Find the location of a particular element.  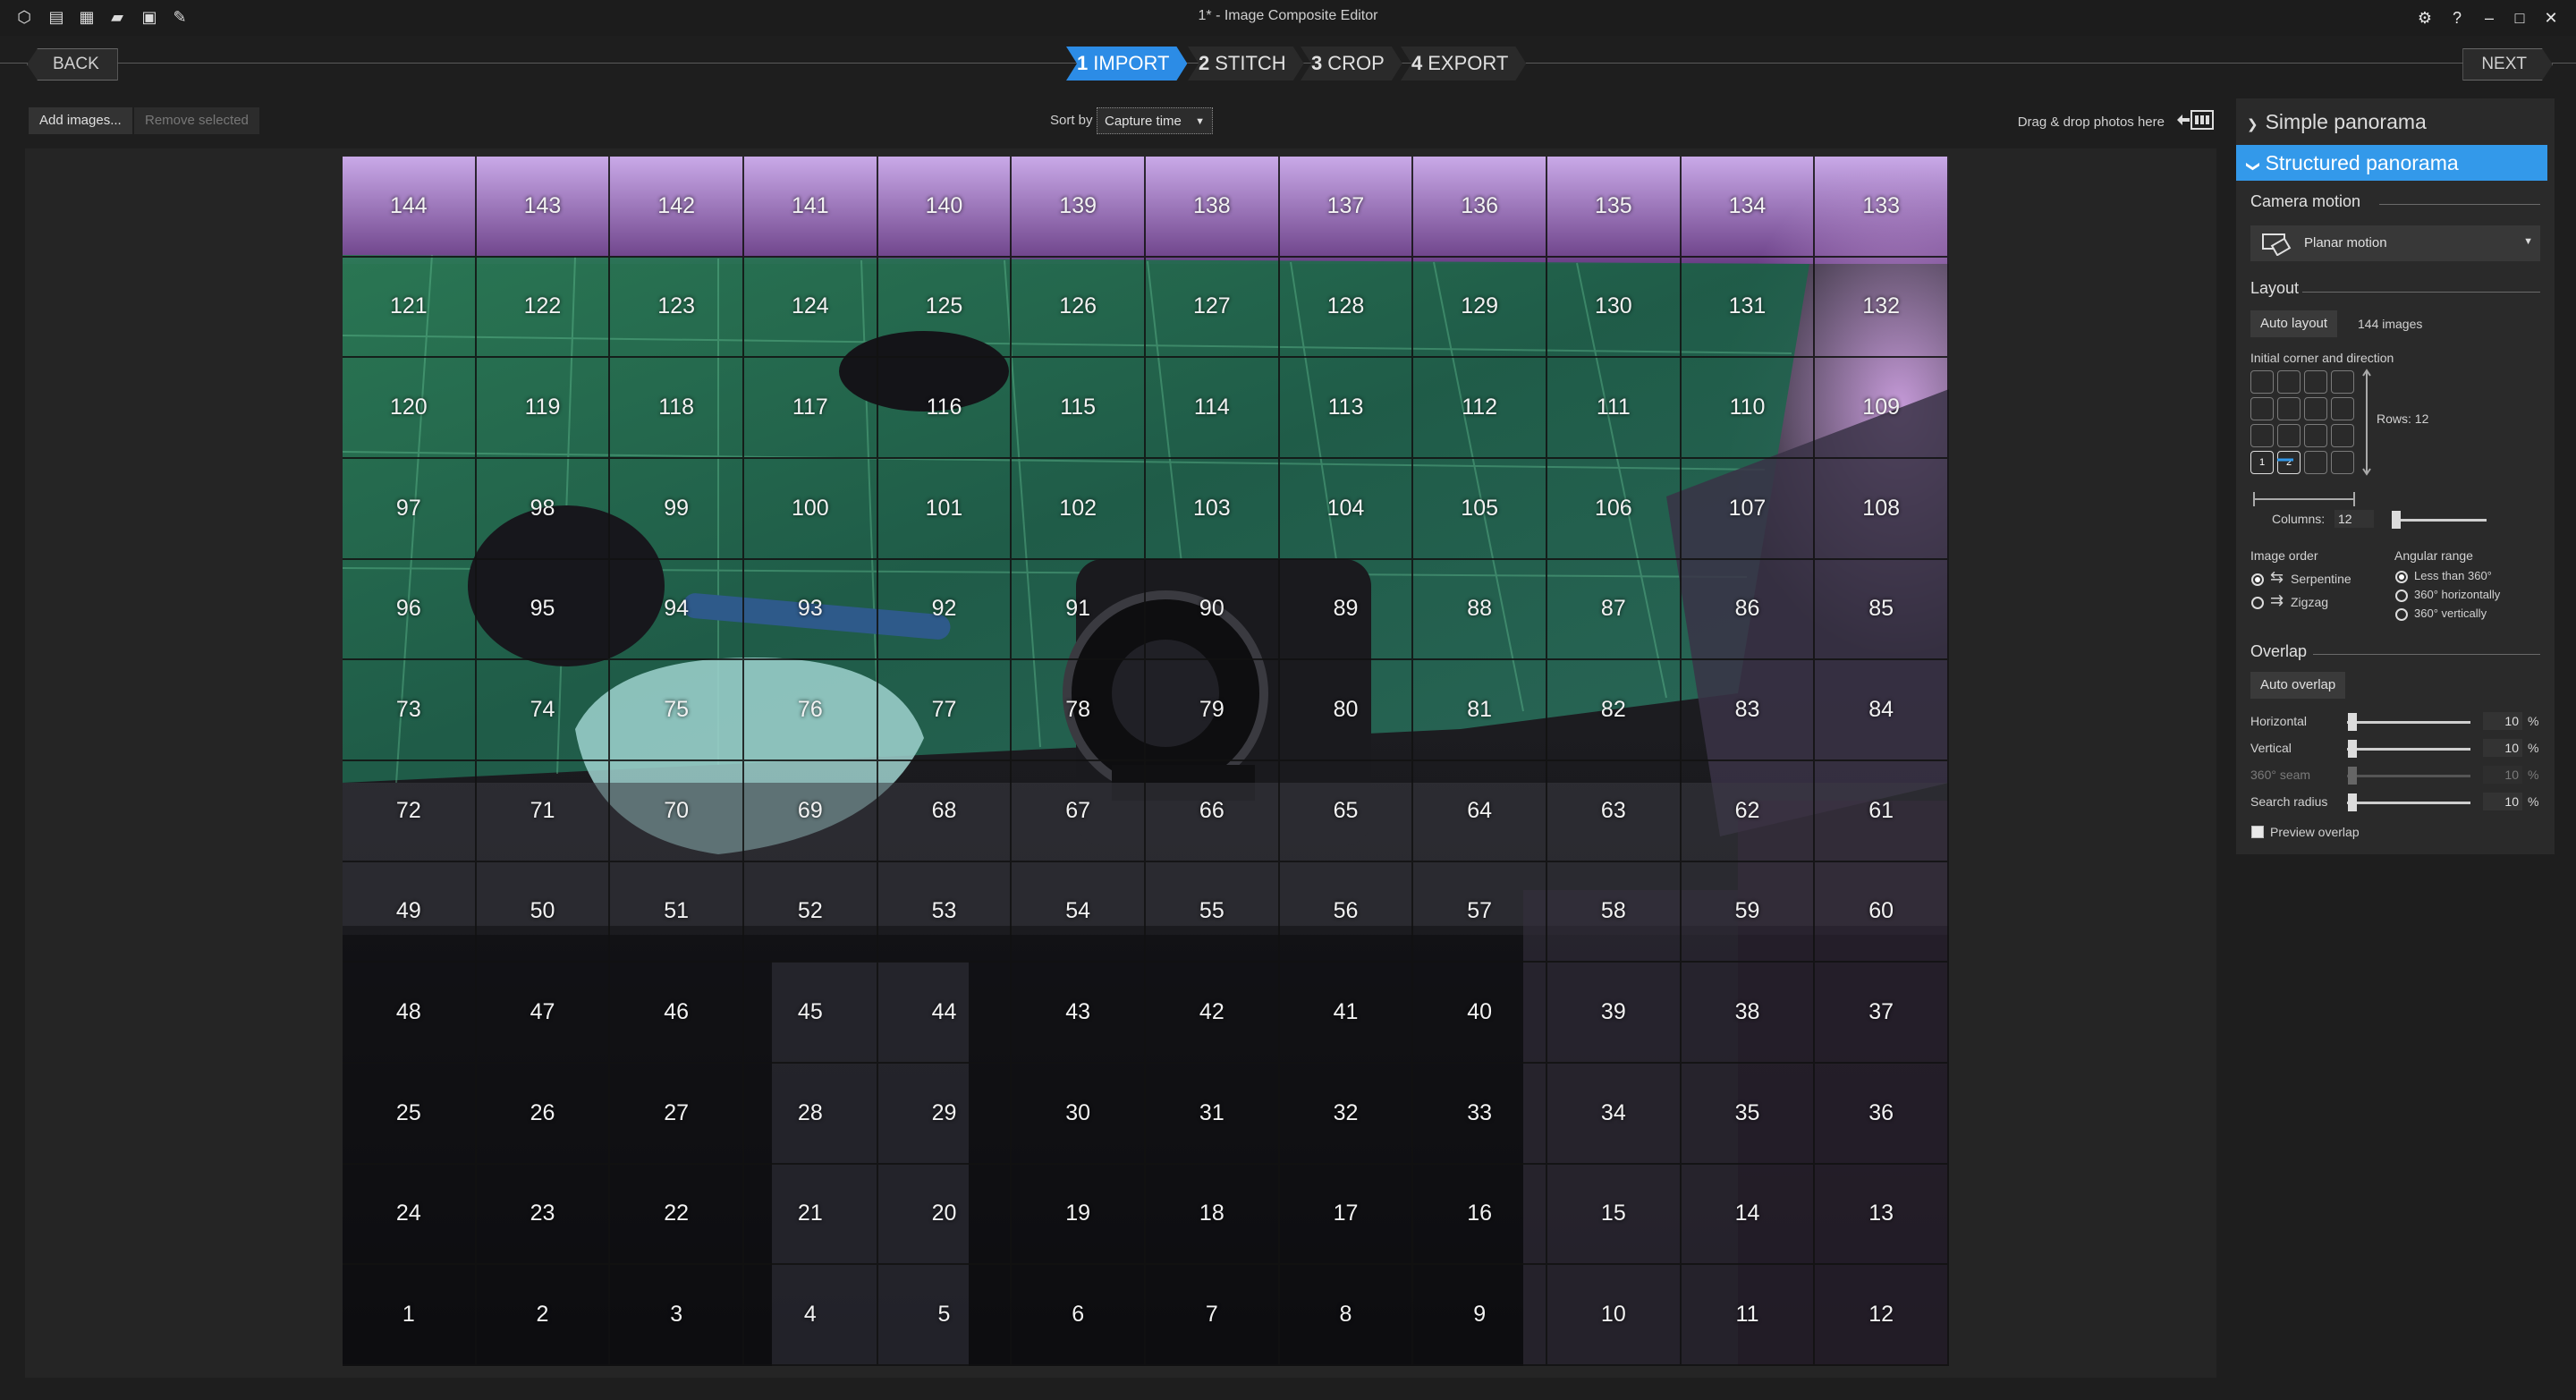

image-tile: 23 is located at coordinates (543, 1215).